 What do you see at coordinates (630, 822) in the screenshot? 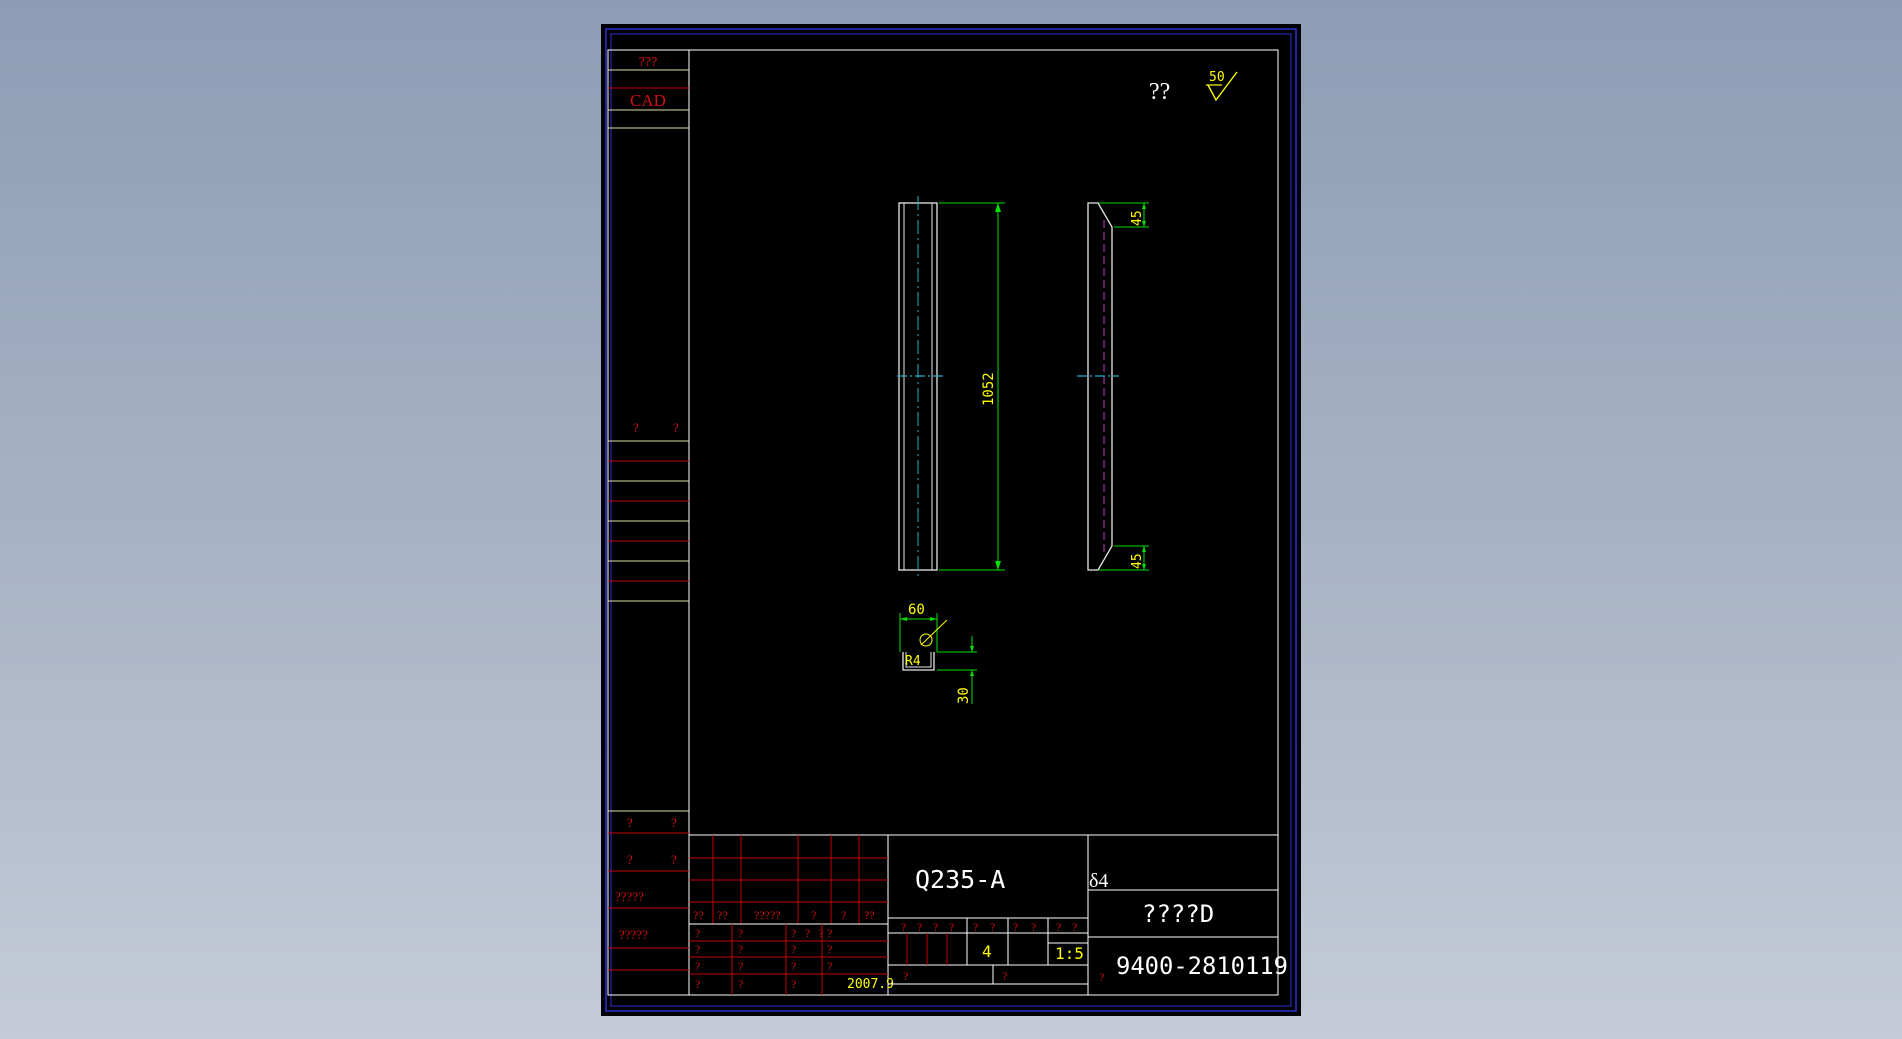
I see `left-row-b-1: ?` at bounding box center [630, 822].